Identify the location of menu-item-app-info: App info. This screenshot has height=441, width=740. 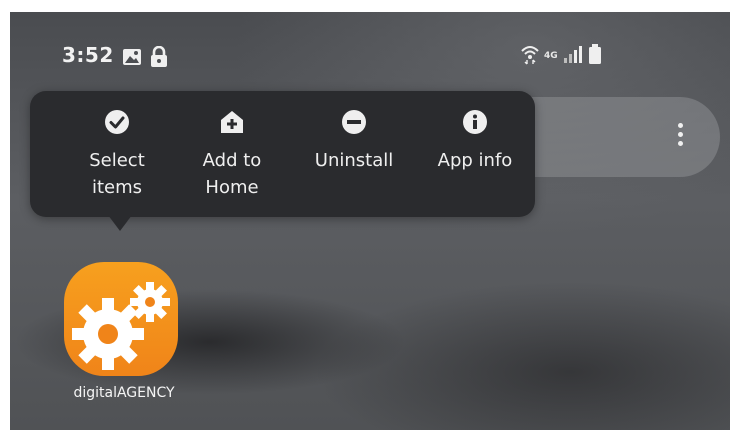
(475, 141).